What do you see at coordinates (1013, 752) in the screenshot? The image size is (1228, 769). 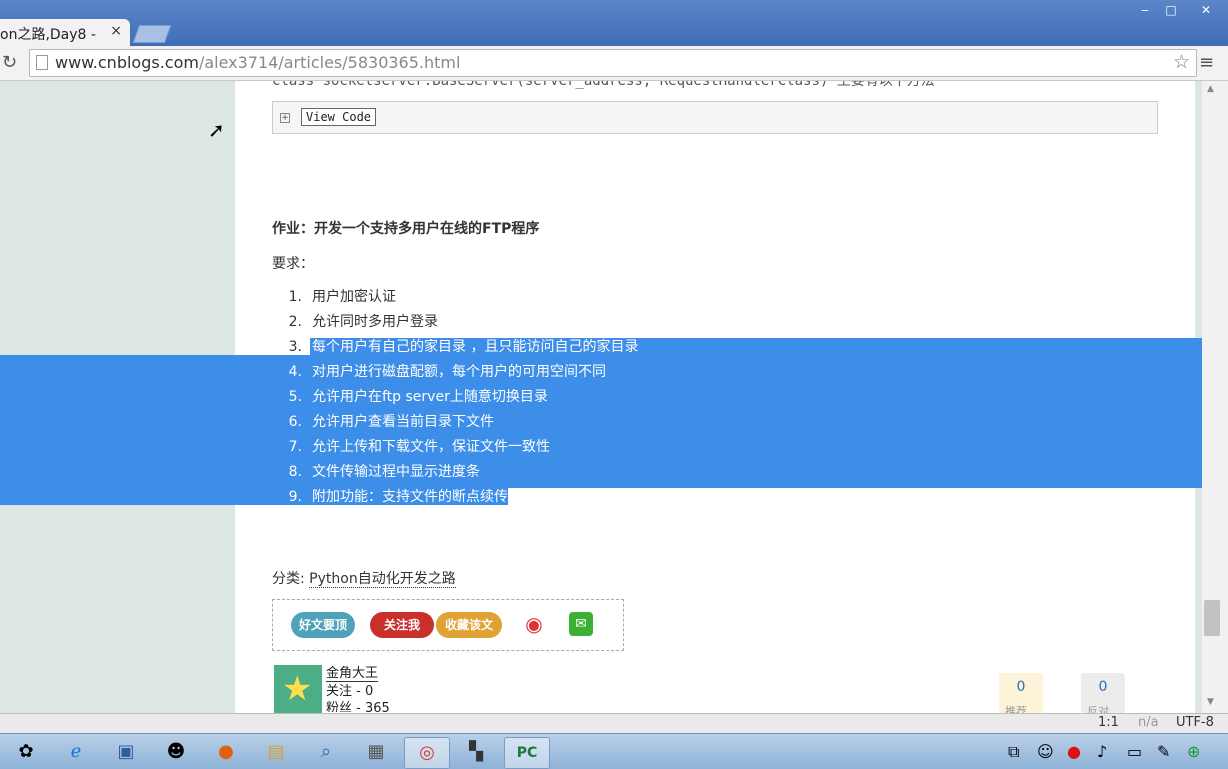 I see `network-tray-icon: ⧉` at bounding box center [1013, 752].